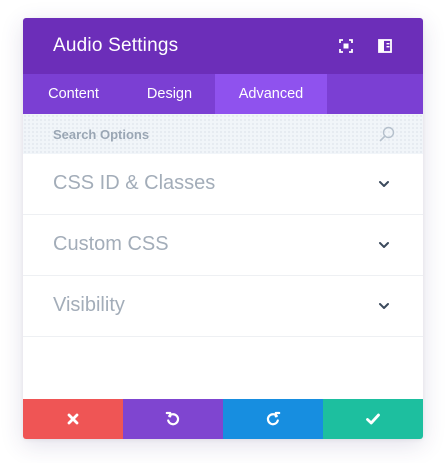  I want to click on checkmark-icon, so click(373, 419).